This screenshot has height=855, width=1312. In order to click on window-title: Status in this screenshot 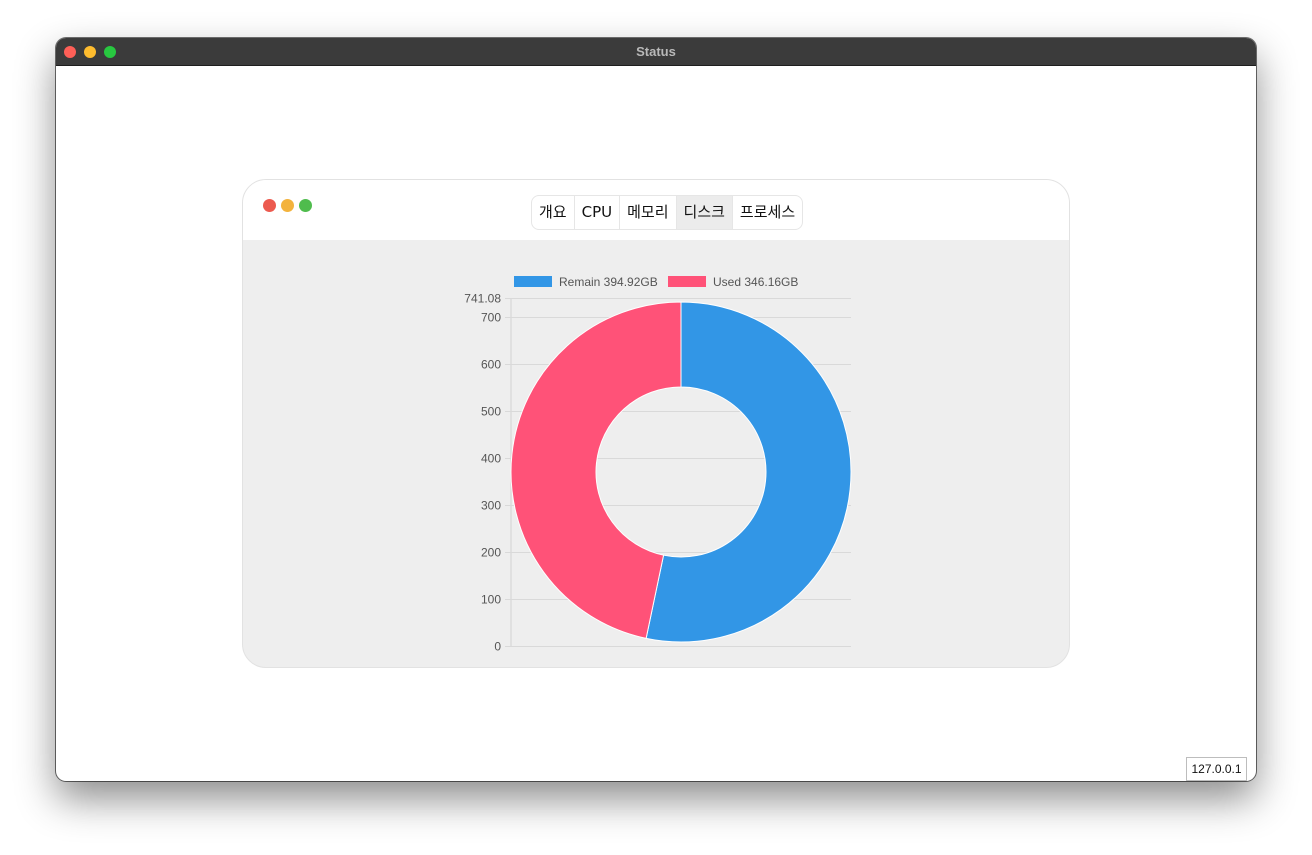, I will do `click(656, 51)`.